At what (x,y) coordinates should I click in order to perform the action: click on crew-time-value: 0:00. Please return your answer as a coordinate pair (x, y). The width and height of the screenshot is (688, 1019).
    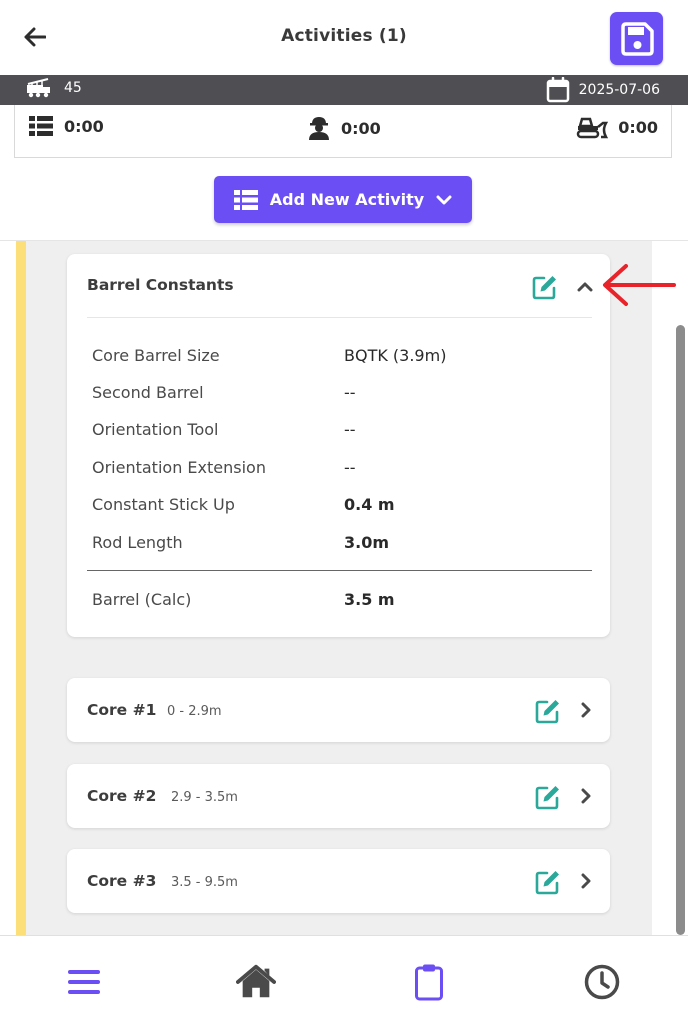
    Looking at the image, I should click on (361, 128).